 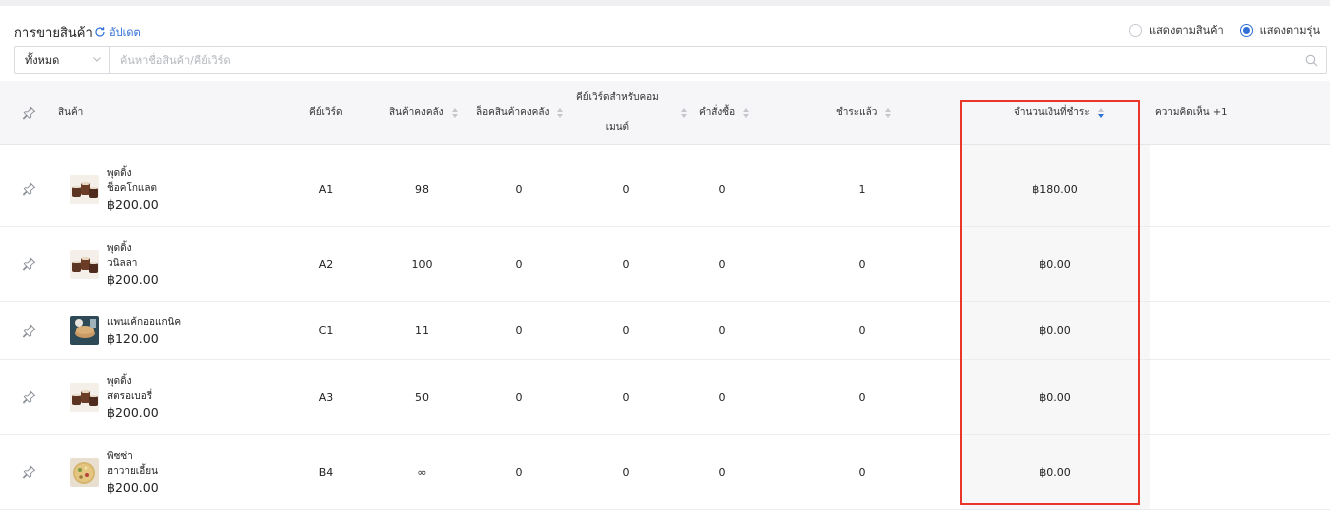 I want to click on header-product: สินค้า, so click(x=71, y=112).